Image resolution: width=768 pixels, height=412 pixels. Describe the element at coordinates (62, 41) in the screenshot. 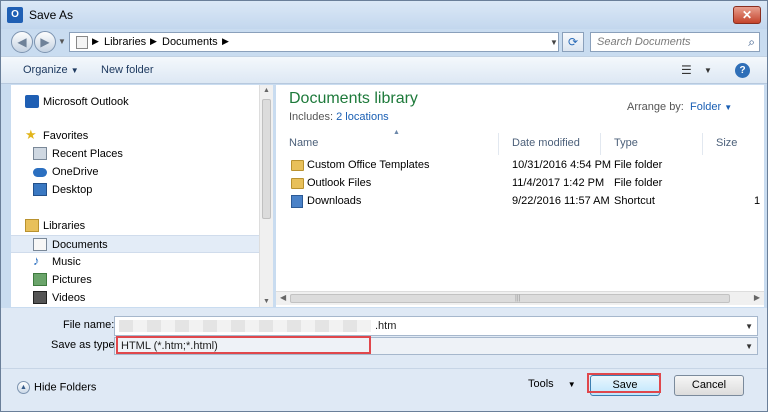

I see `recent-locations-dropdown: ▼` at that location.